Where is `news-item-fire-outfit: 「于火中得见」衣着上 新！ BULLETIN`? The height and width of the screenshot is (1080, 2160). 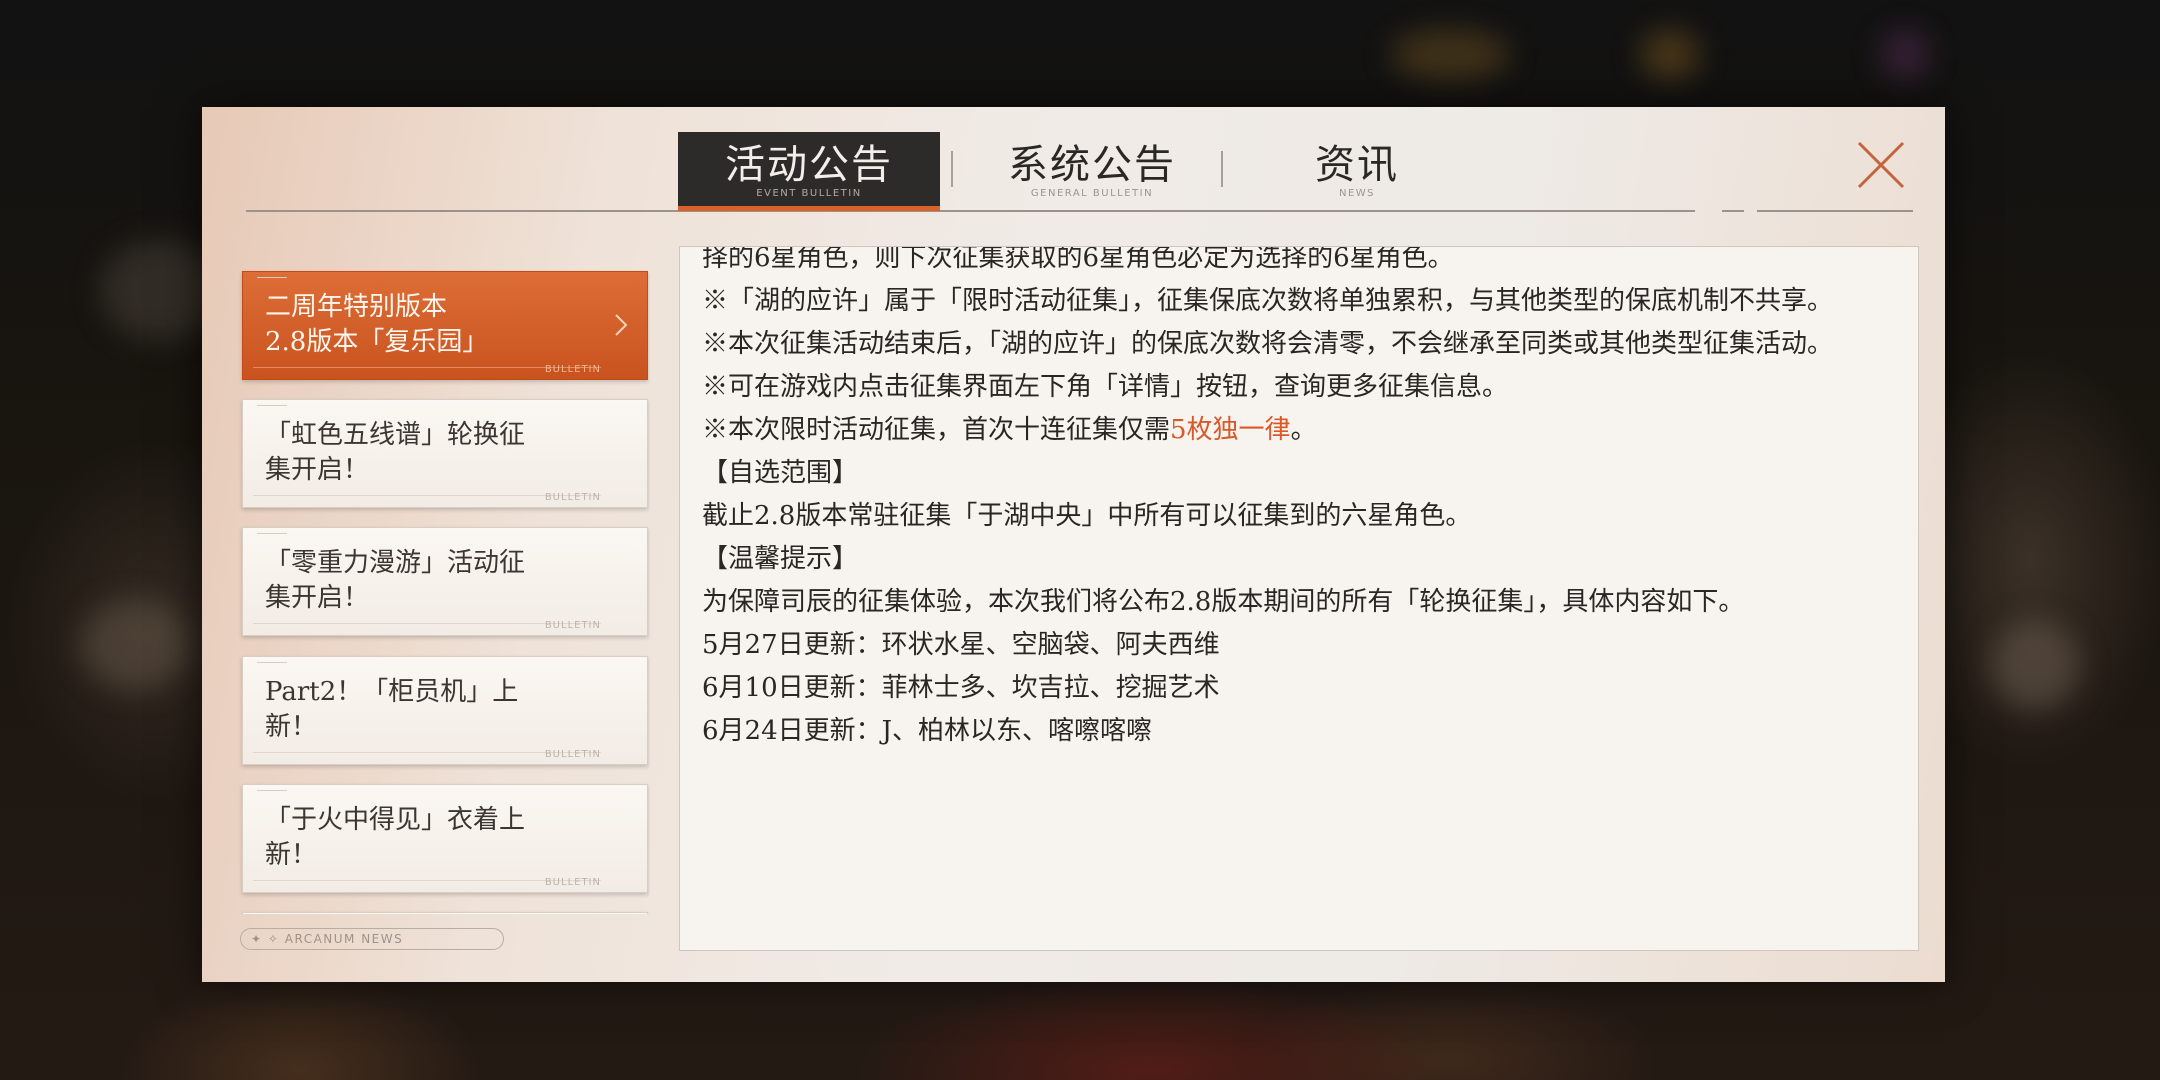
news-item-fire-outfit: 「于火中得见」衣着上 新！ BULLETIN is located at coordinates (445, 838).